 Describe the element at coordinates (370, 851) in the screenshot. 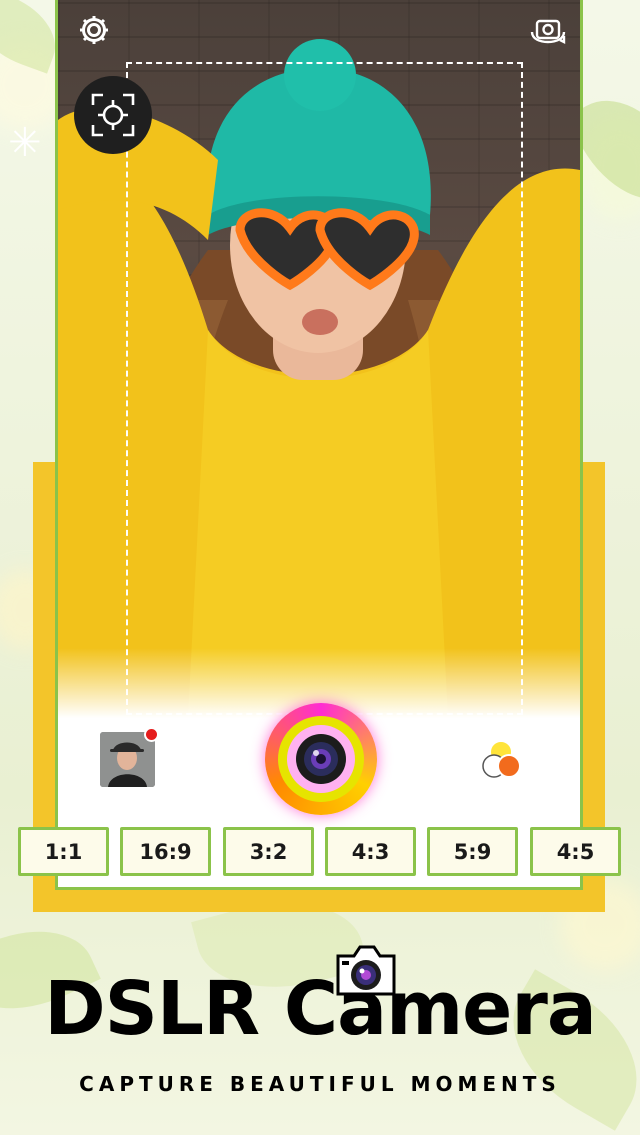

I see `ratio-4-3-button: 4:3` at that location.